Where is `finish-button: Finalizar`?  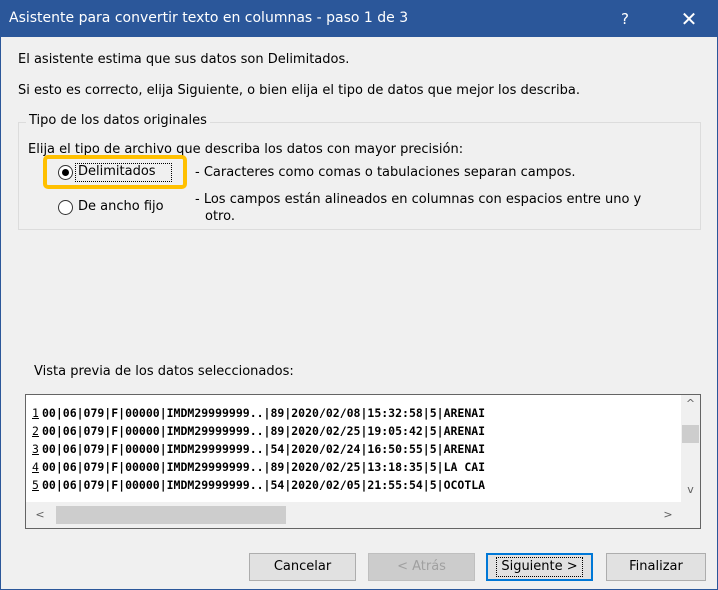 finish-button: Finalizar is located at coordinates (656, 567).